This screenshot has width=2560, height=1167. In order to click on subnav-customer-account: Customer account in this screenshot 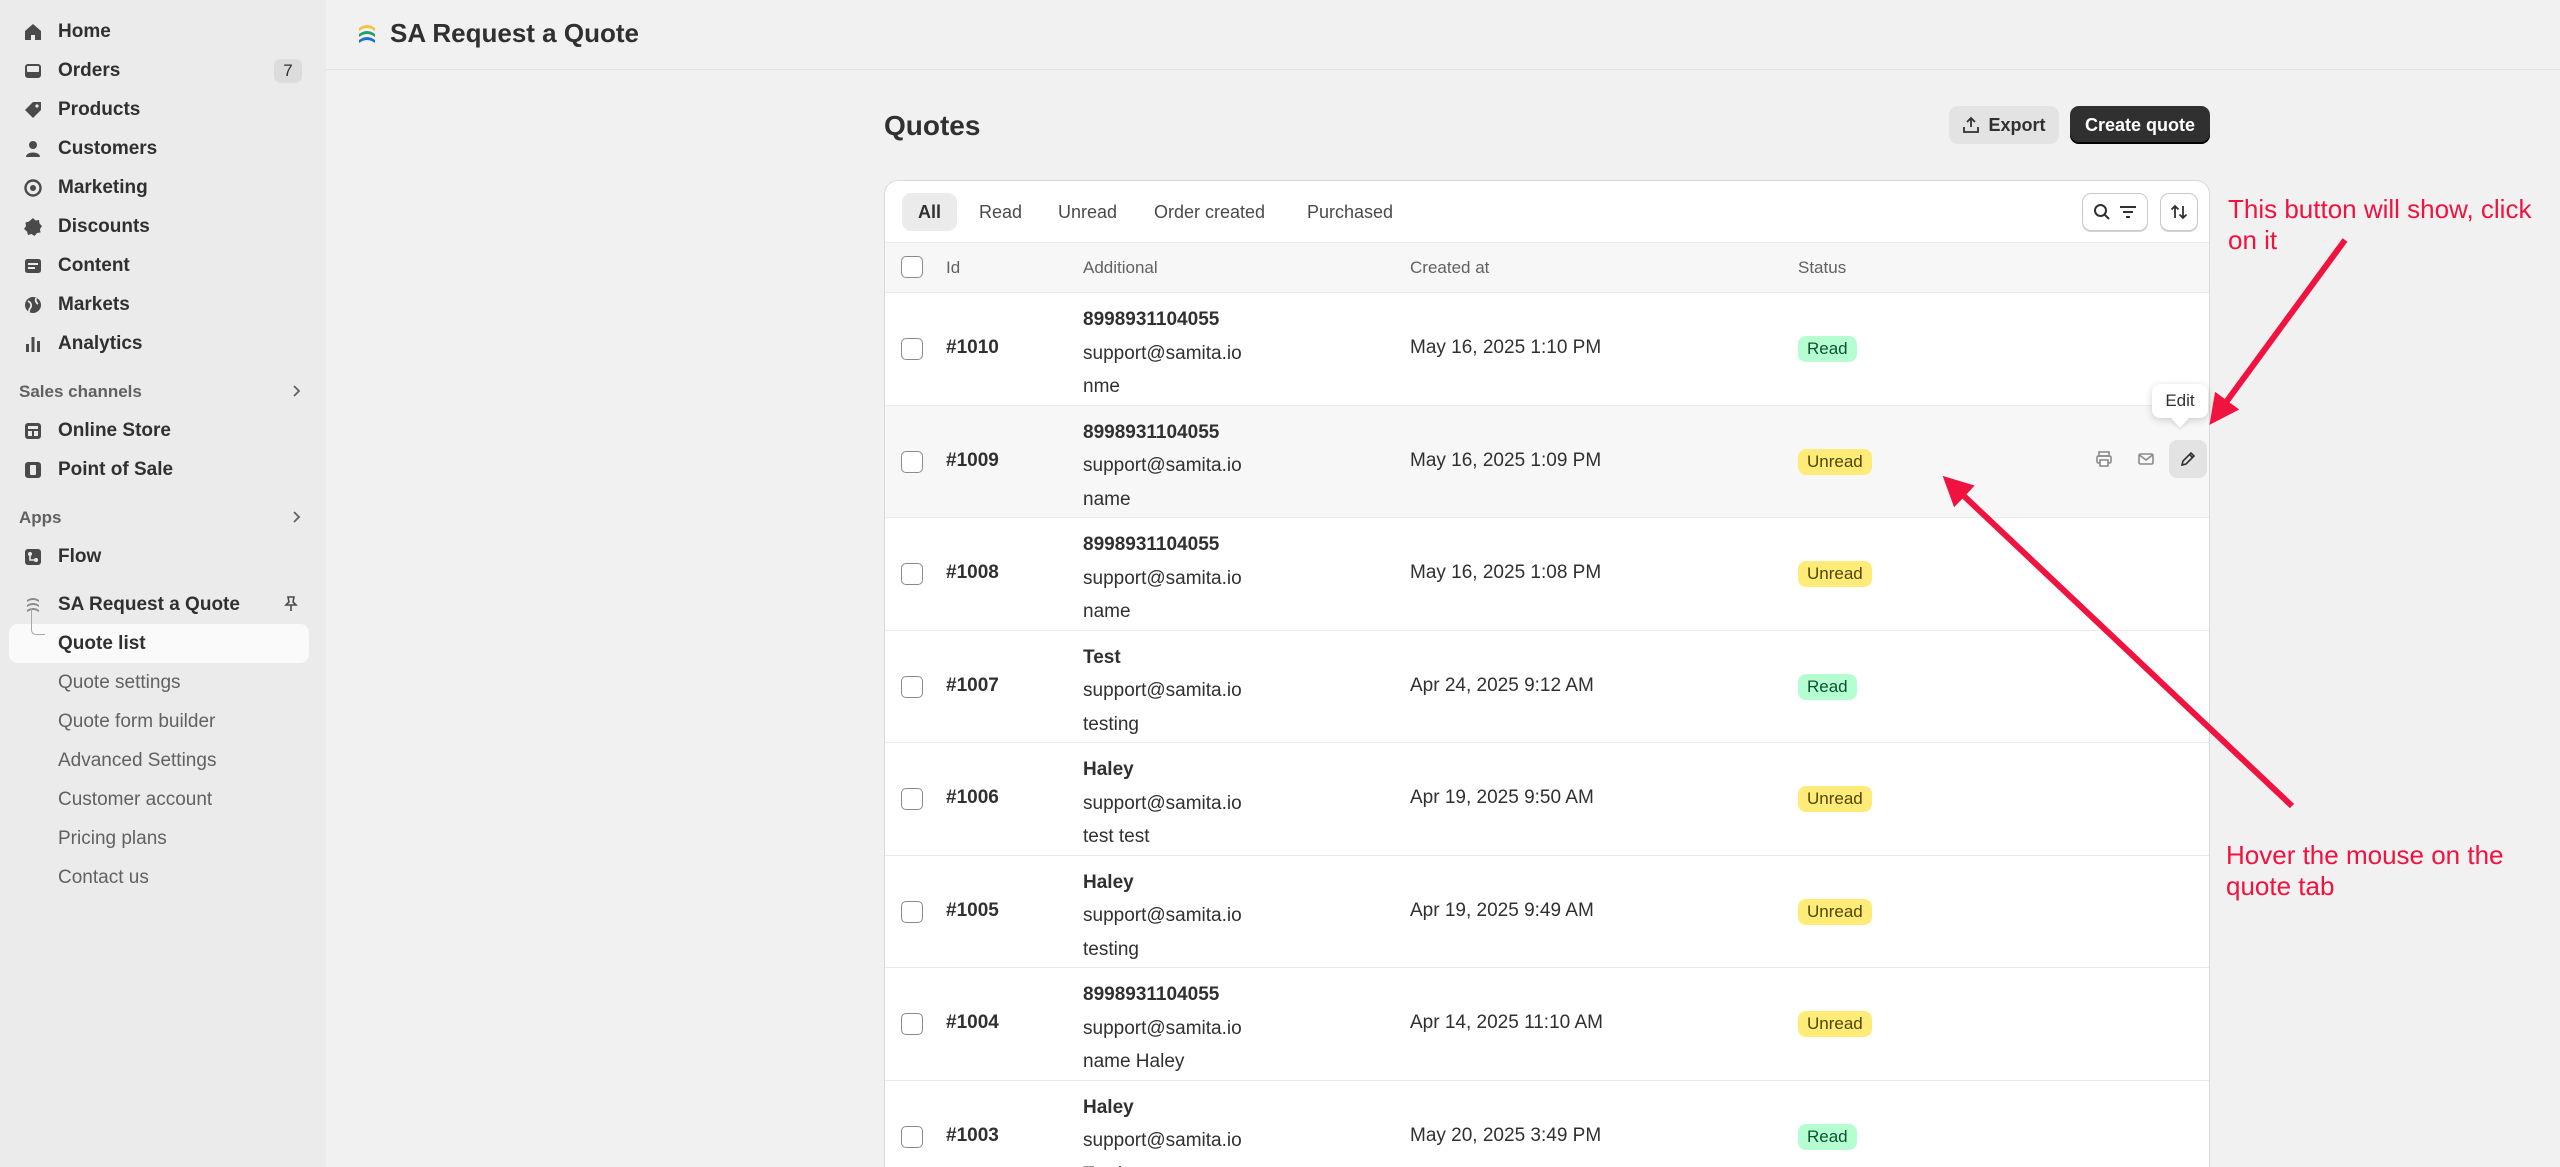, I will do `click(163, 799)`.